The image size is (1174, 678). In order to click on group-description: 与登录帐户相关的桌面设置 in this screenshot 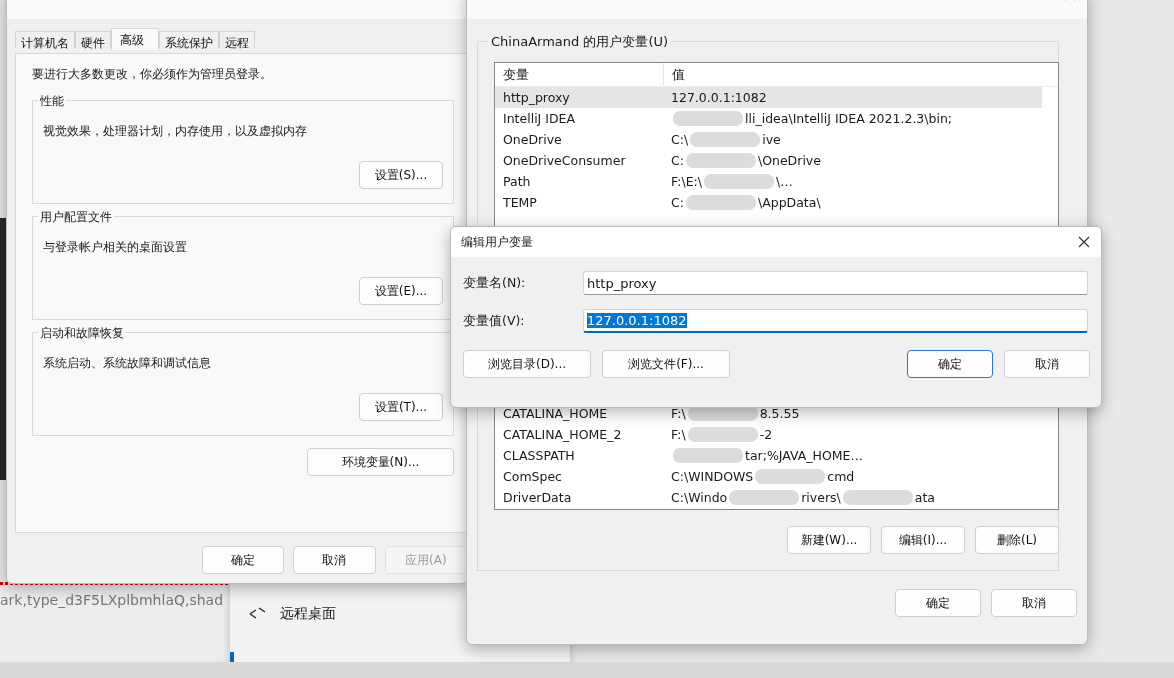, I will do `click(115, 247)`.